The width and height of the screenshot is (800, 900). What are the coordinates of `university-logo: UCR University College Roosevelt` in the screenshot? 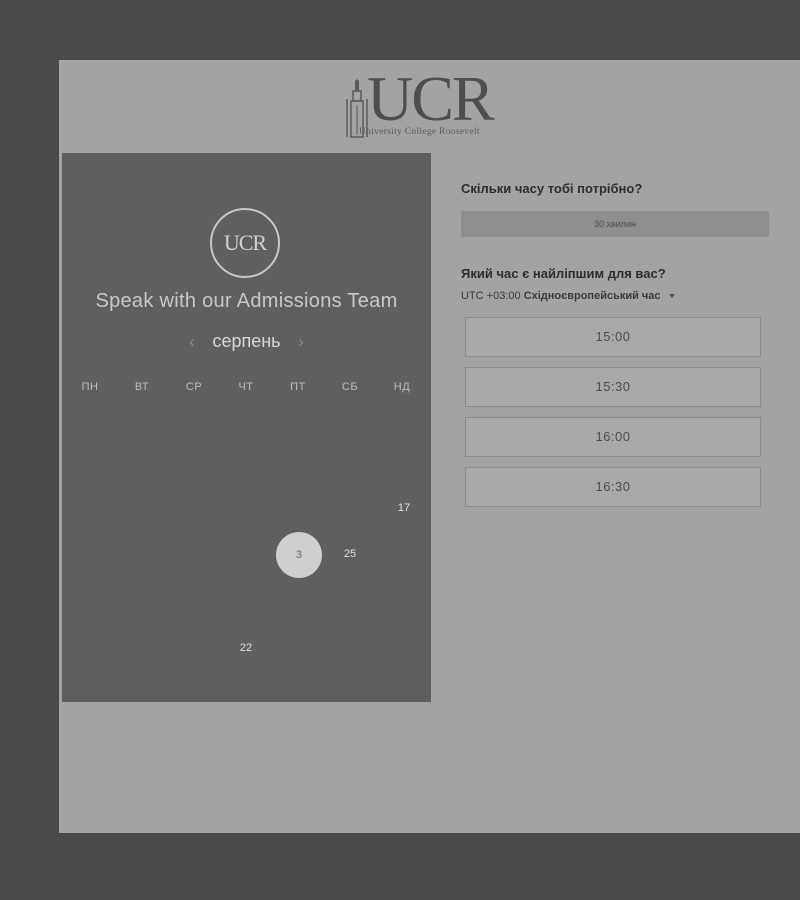 It's located at (432, 104).